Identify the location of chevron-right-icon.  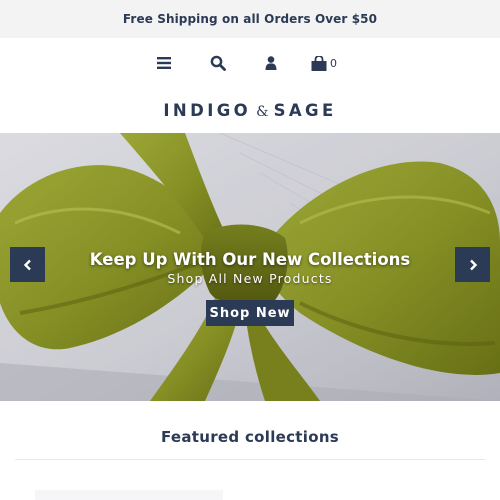
(473, 264).